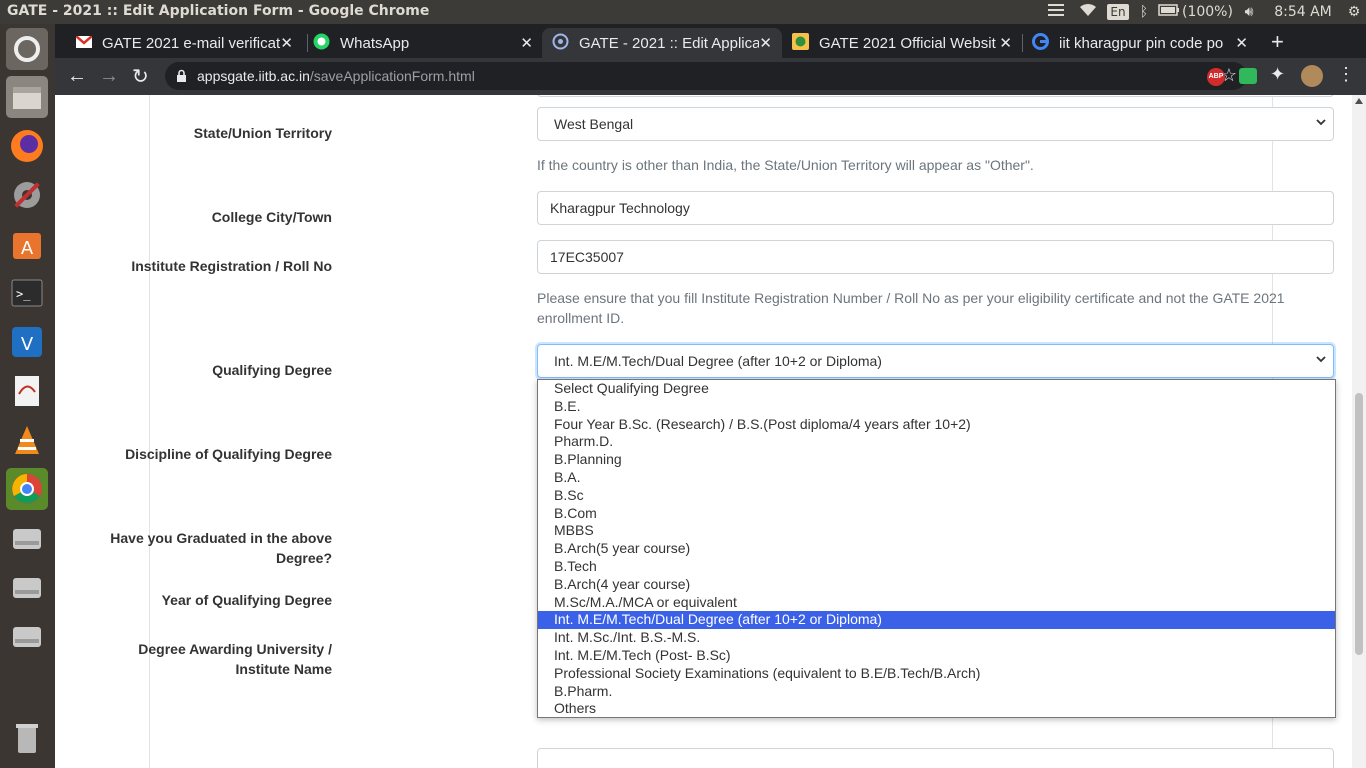  Describe the element at coordinates (936, 585) in the screenshot. I see `degree-option: B.Arch(4 year course)` at that location.